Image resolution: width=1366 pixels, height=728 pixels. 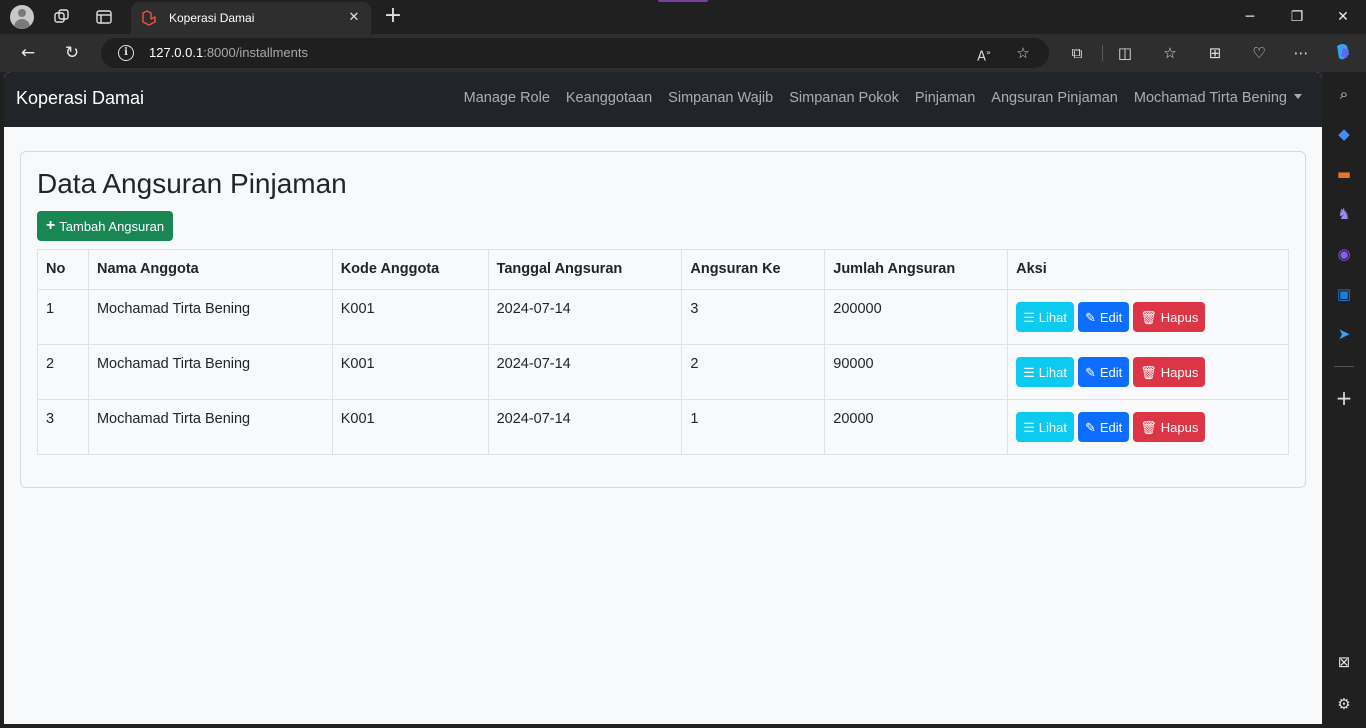 I want to click on close-tab-icon: ✕, so click(x=354, y=18).